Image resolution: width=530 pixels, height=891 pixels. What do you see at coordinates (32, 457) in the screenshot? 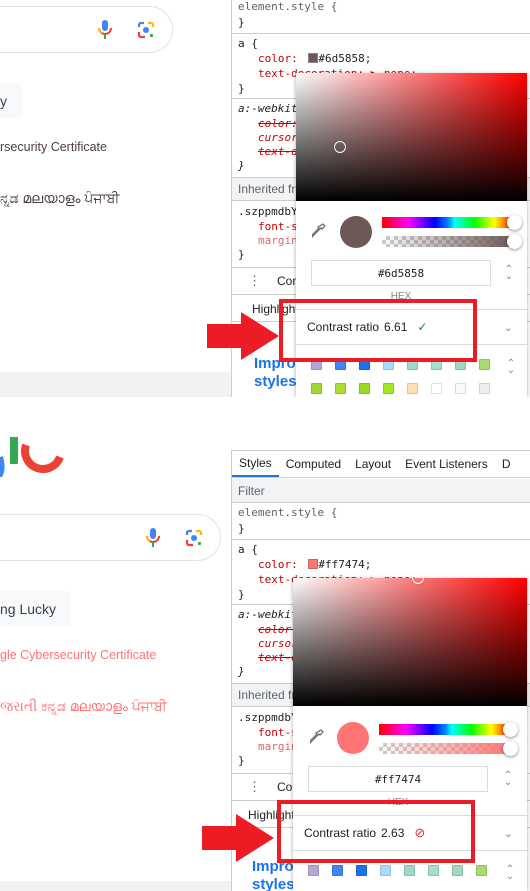
I see `google-logo` at bounding box center [32, 457].